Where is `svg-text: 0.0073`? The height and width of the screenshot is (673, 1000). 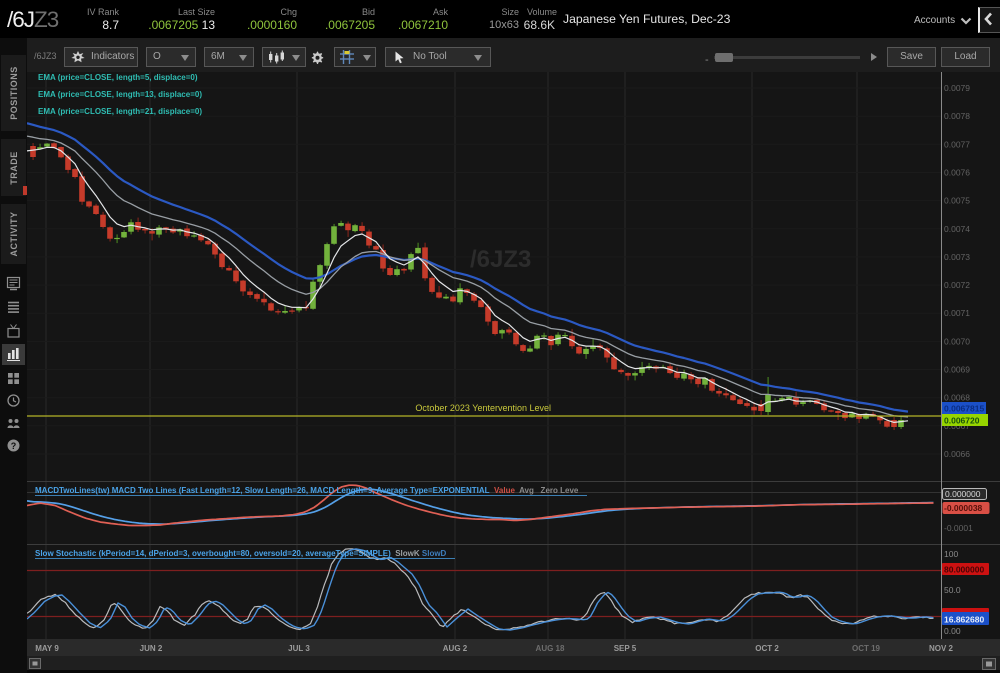 svg-text: 0.0073 is located at coordinates (957, 257).